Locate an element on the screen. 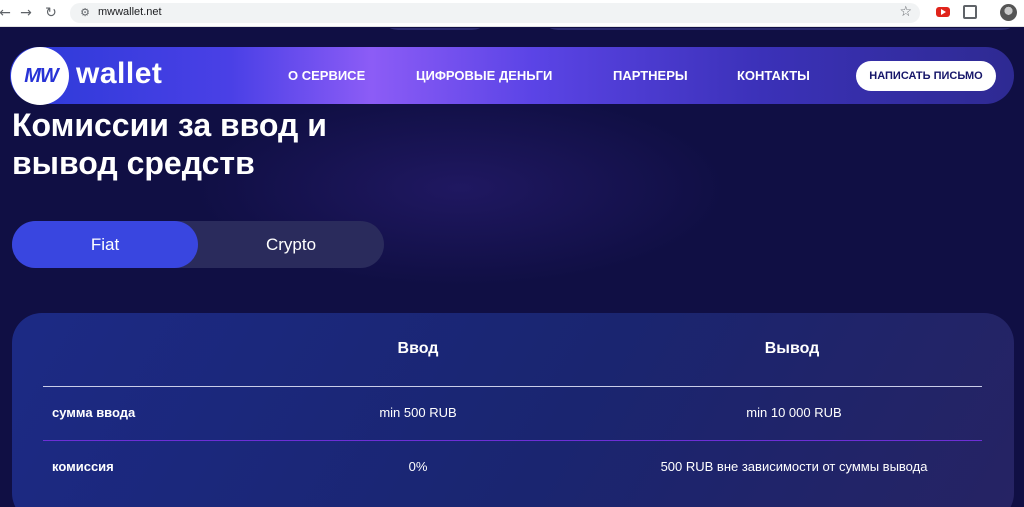  page-title-line-1: Комиссии за ввод и is located at coordinates (169, 125).